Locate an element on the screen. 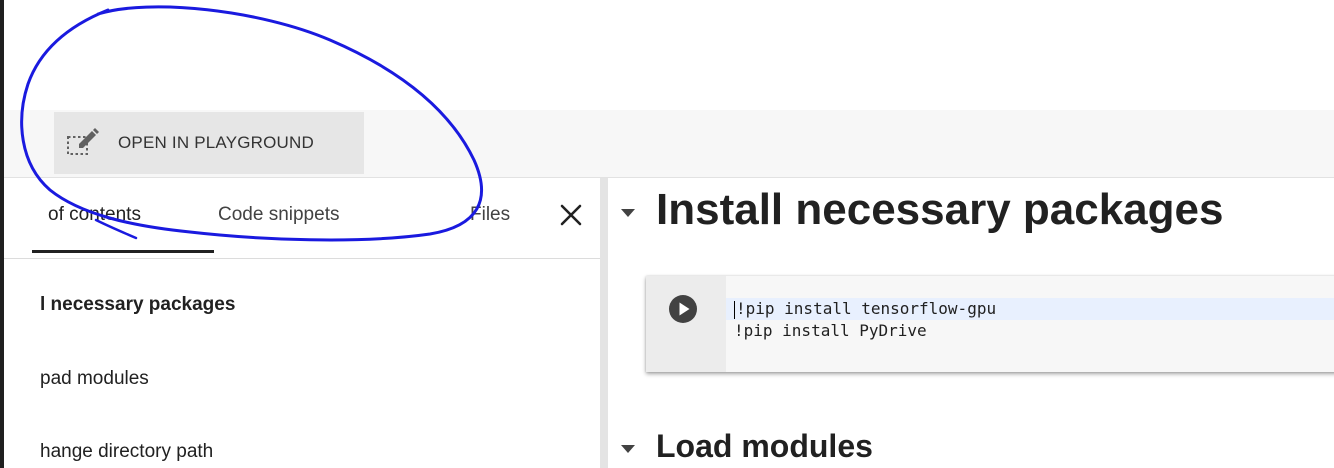 The width and height of the screenshot is (1334, 468). tab-code-snippets: Code snippets is located at coordinates (278, 215).